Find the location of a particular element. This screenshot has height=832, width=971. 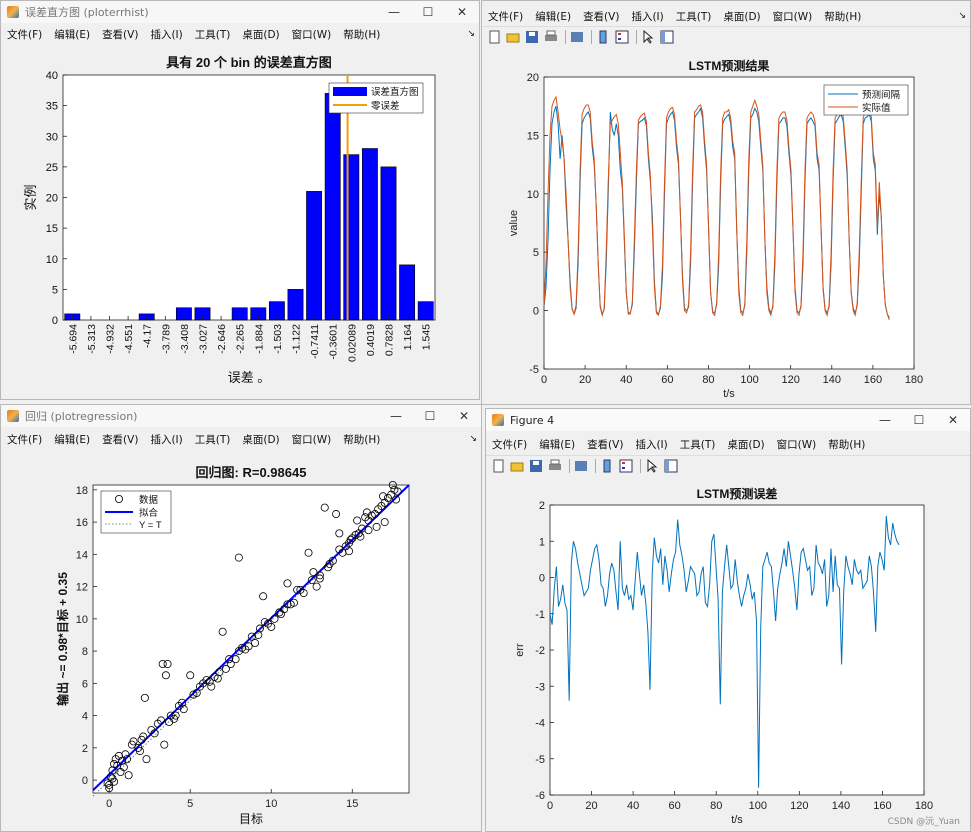

x-tick-label: -4.551 is located at coordinates (129, 339).